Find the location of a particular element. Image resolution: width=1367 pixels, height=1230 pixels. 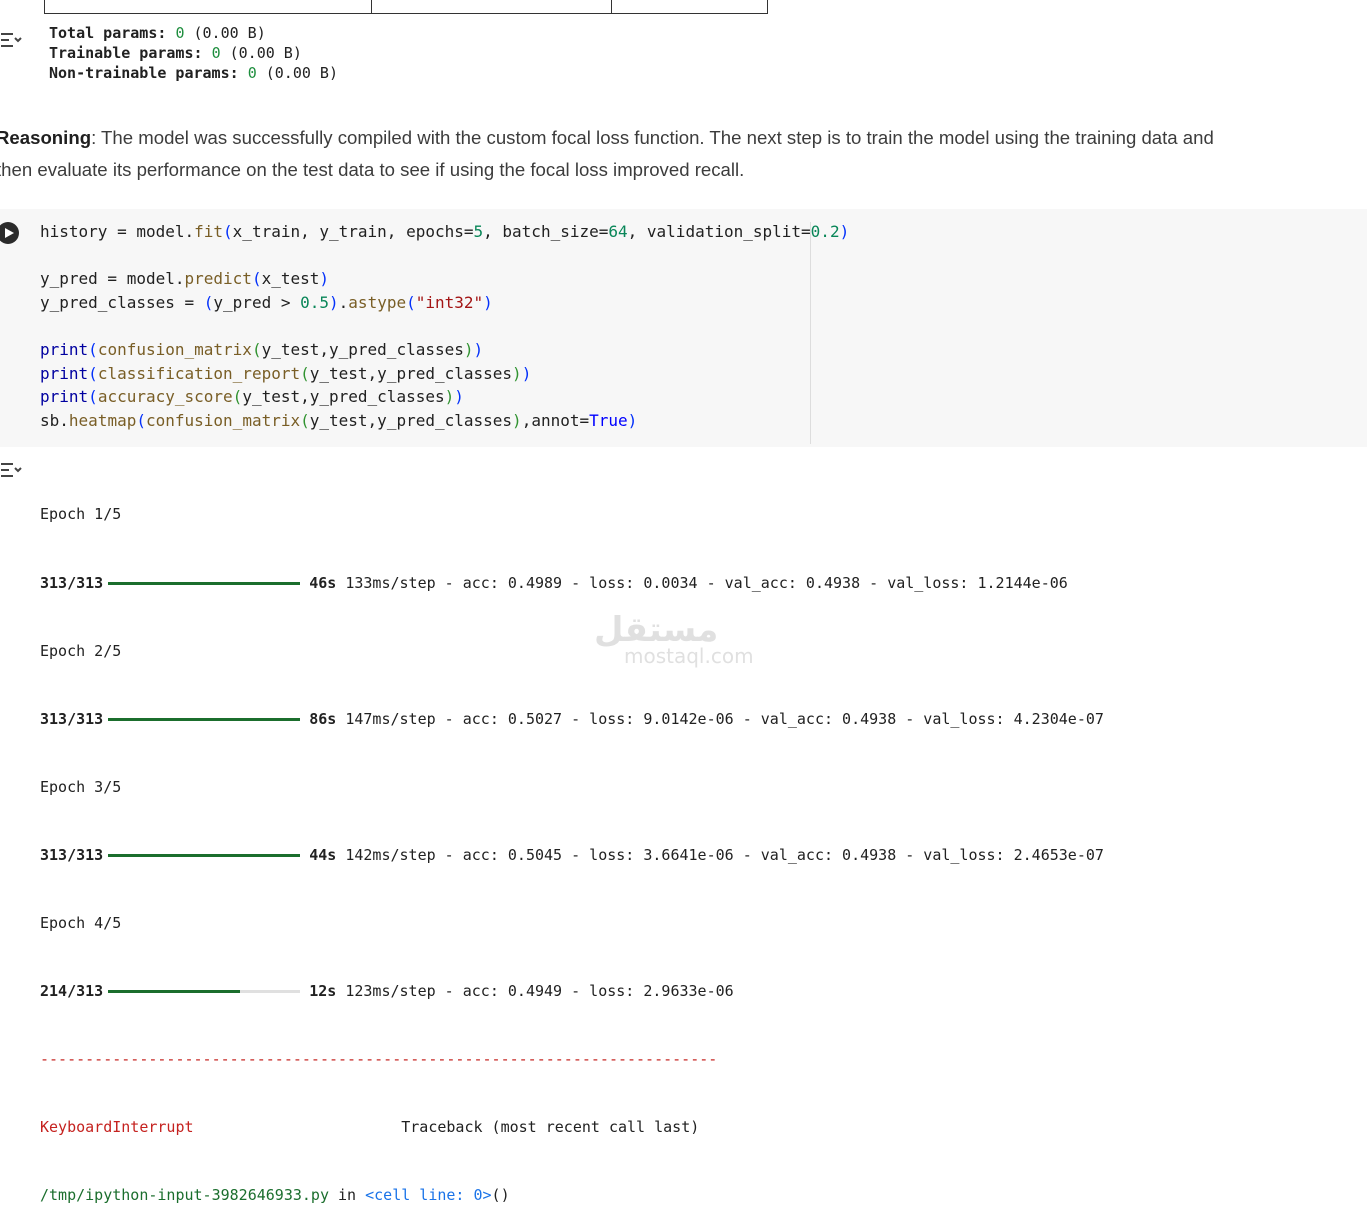

nontrainable-params-value: 0 is located at coordinates (252, 73).